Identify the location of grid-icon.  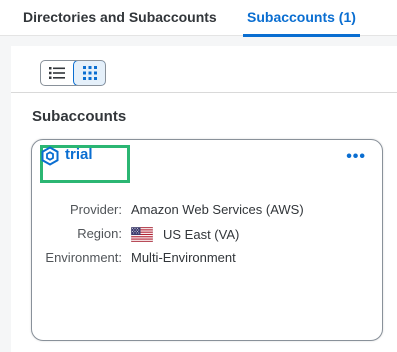
(89, 73).